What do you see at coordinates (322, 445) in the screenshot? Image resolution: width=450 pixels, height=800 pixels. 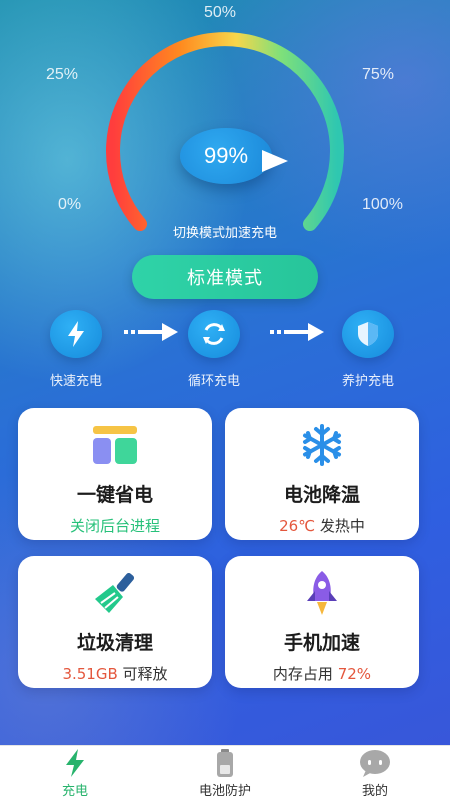 I see `snowflake-icon` at bounding box center [322, 445].